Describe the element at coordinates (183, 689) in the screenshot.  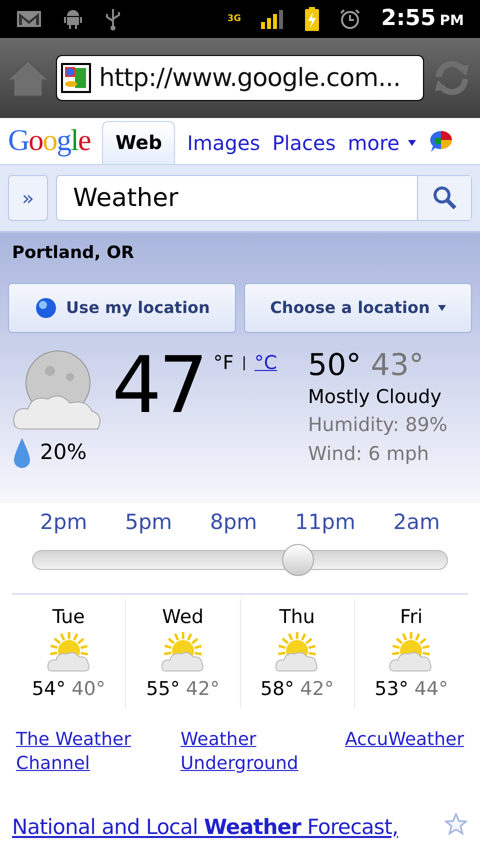
I see `day-temperatures: 55° 42°` at that location.